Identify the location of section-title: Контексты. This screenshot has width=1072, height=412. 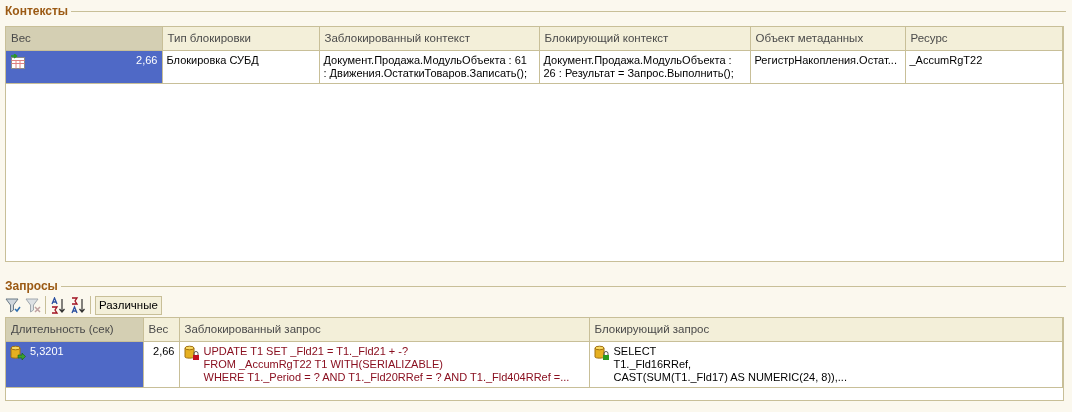
(37, 11).